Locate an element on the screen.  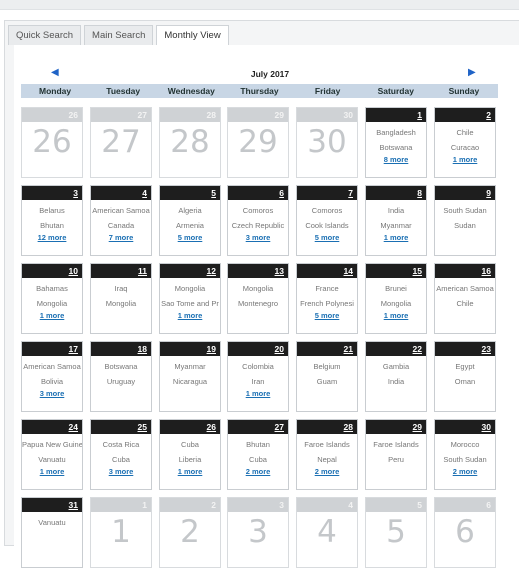
day-cell: 9 South Sudan Sudan is located at coordinates (465, 220).